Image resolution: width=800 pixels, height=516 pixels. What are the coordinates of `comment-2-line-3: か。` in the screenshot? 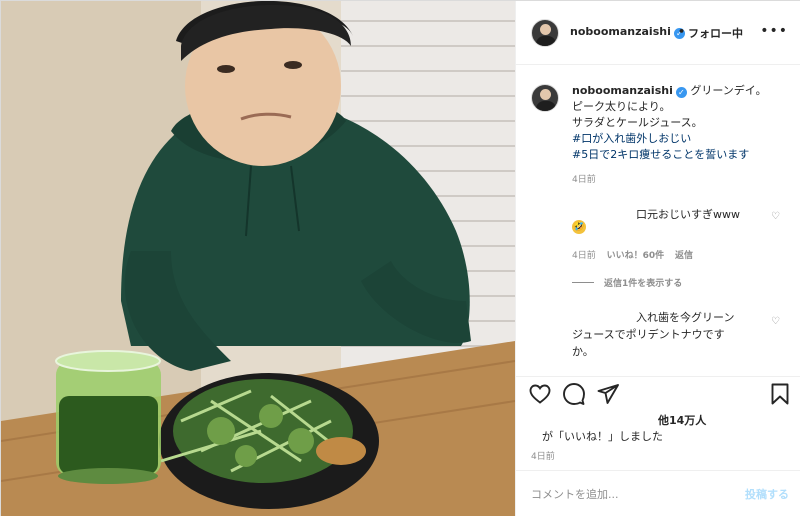 It's located at (583, 351).